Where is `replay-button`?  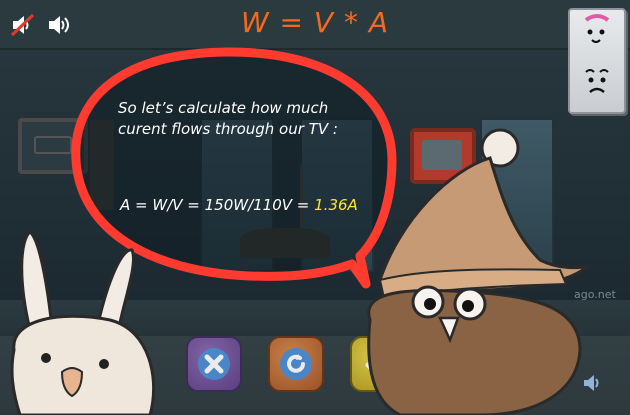
replay-button is located at coordinates (296, 364).